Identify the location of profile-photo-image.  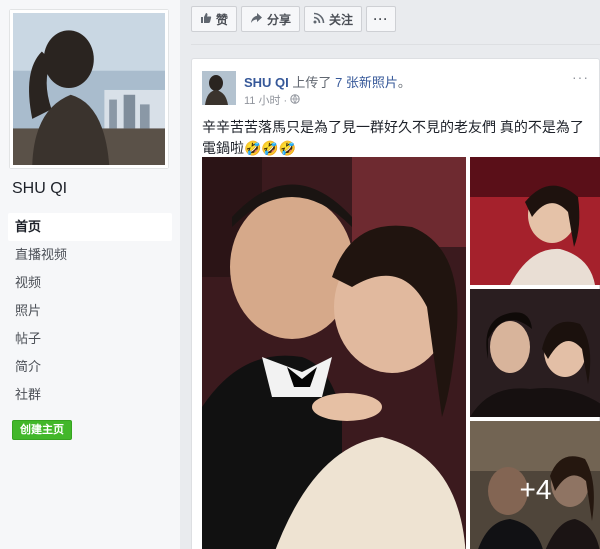
(89, 89).